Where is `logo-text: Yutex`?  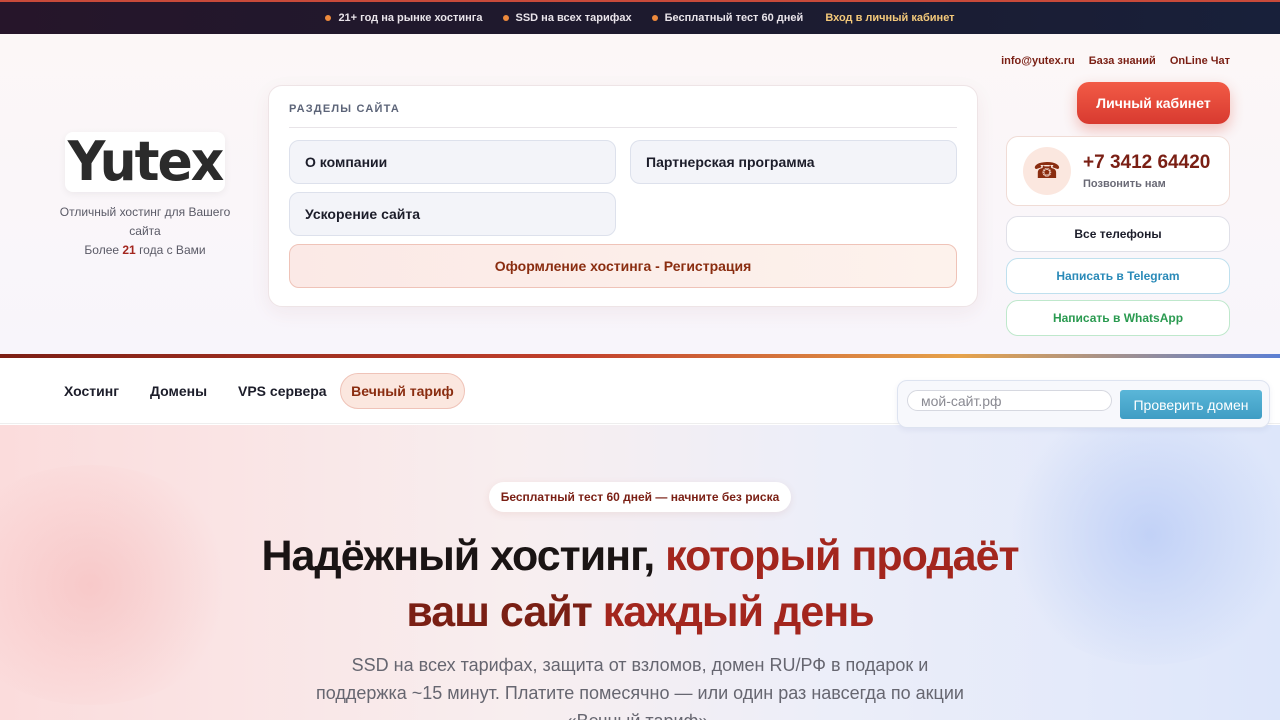
logo-text: Yutex is located at coordinates (146, 162).